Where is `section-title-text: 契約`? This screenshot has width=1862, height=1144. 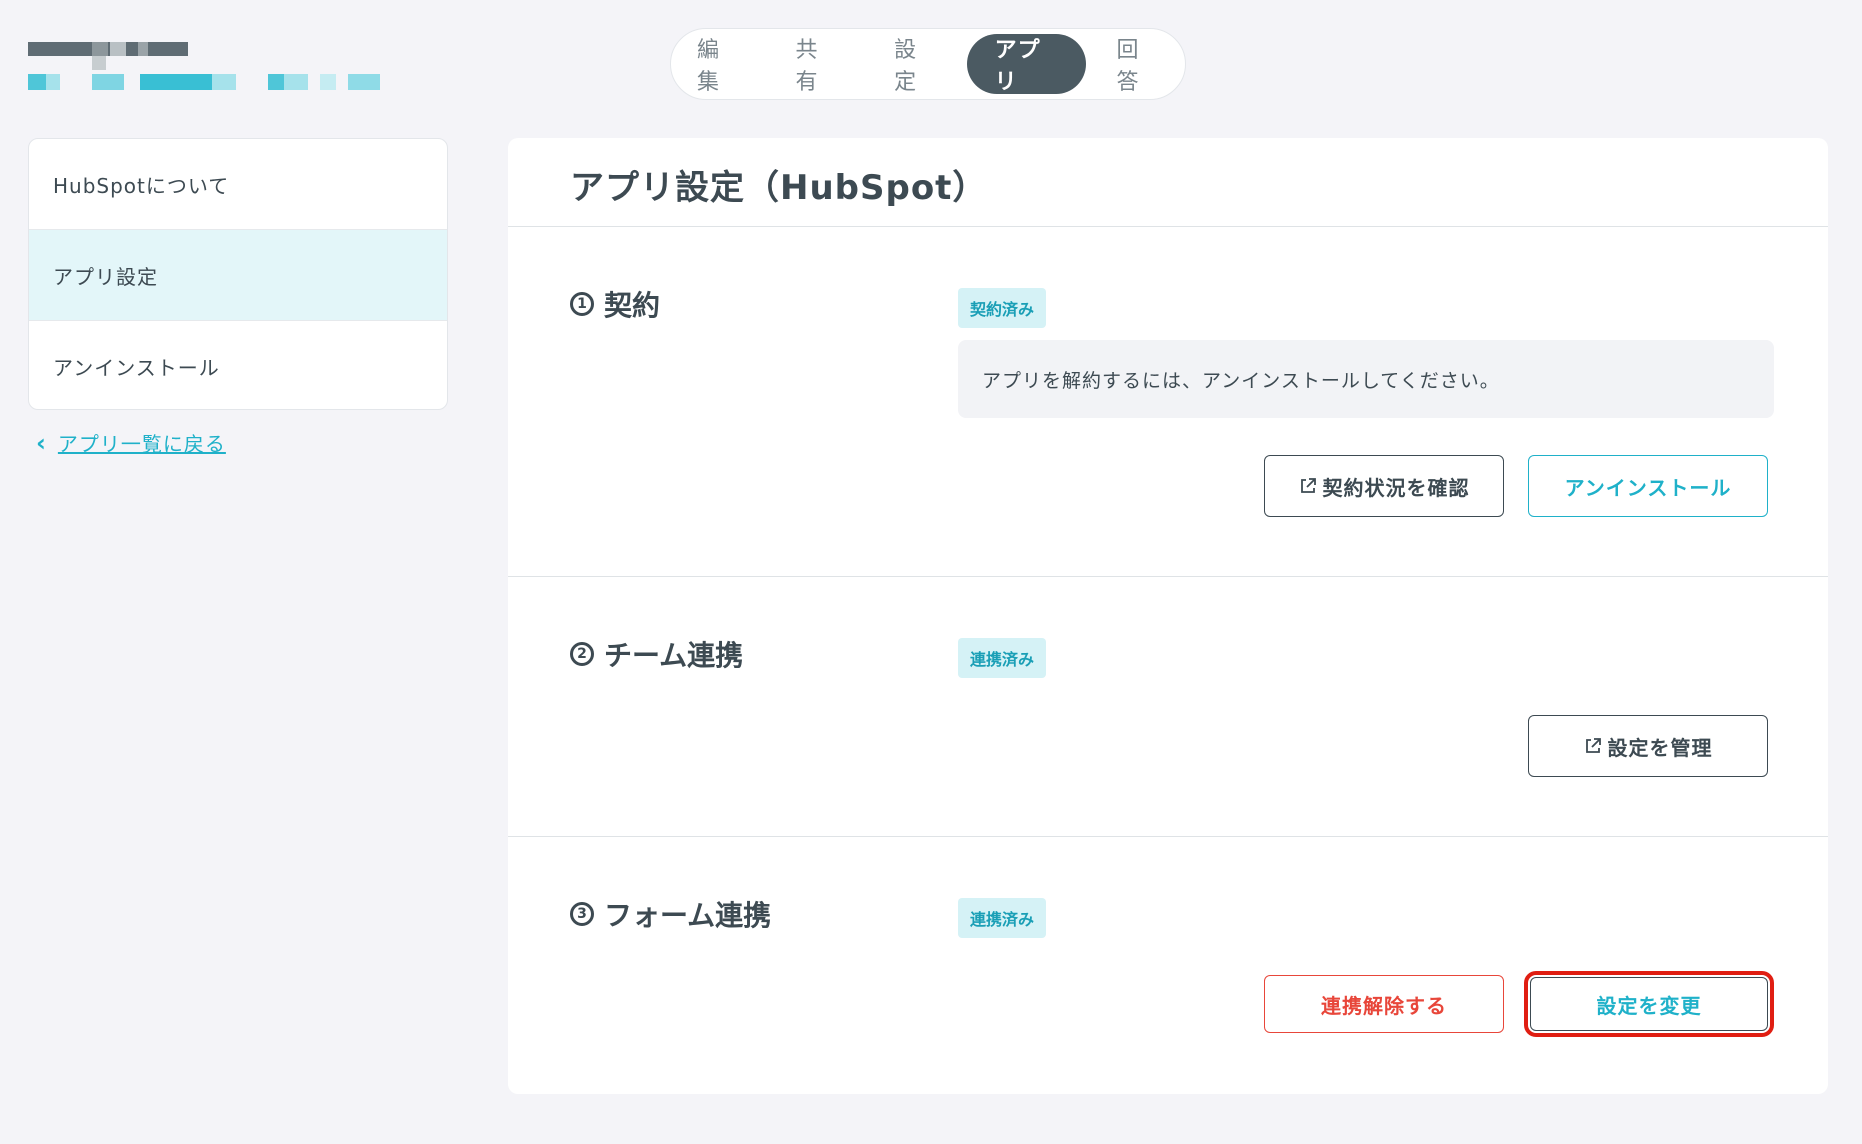
section-title-text: 契約 is located at coordinates (632, 305).